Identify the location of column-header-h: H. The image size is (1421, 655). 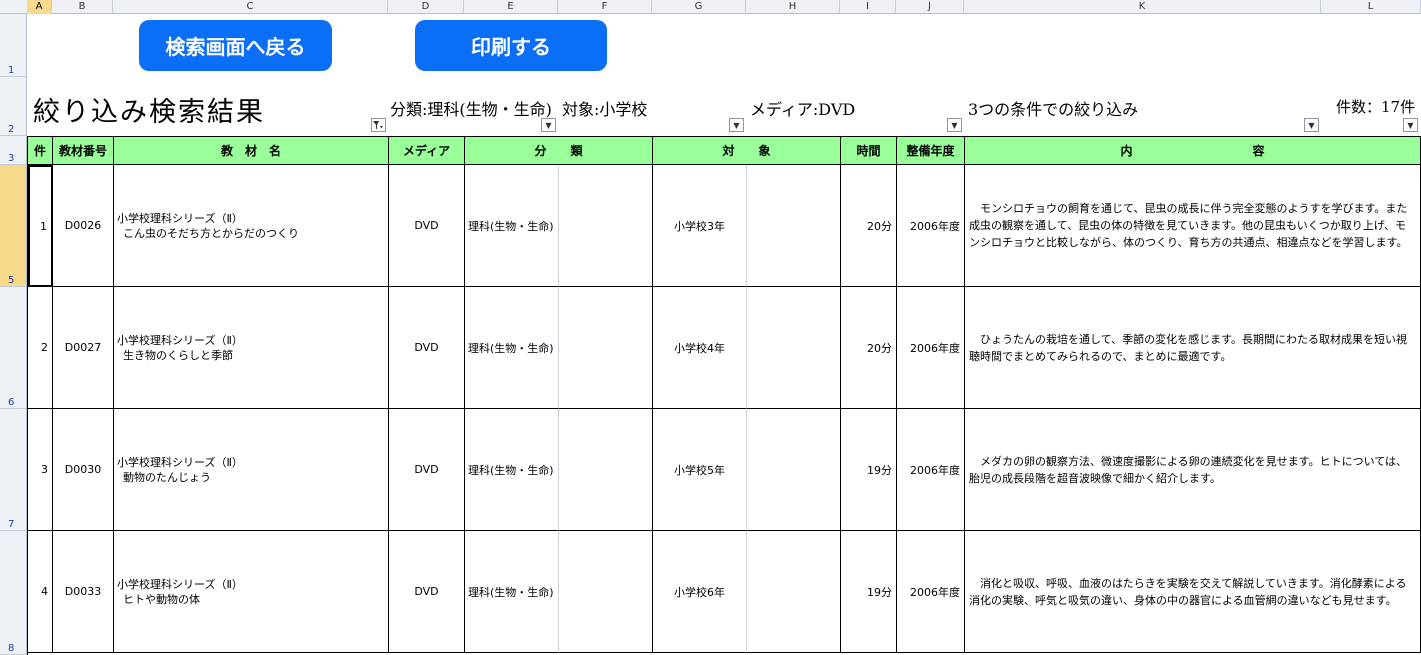
(793, 7).